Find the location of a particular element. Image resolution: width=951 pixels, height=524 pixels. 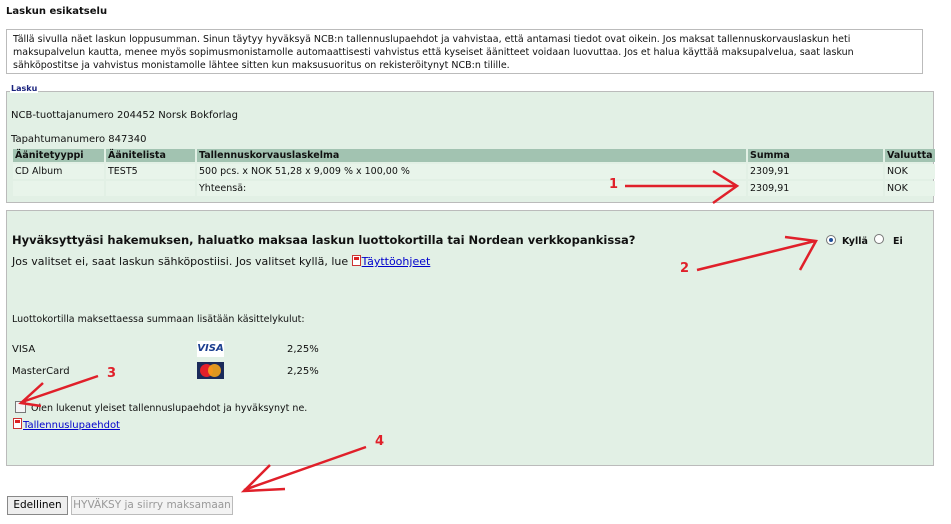

annotation-label-2: 2 is located at coordinates (685, 268).